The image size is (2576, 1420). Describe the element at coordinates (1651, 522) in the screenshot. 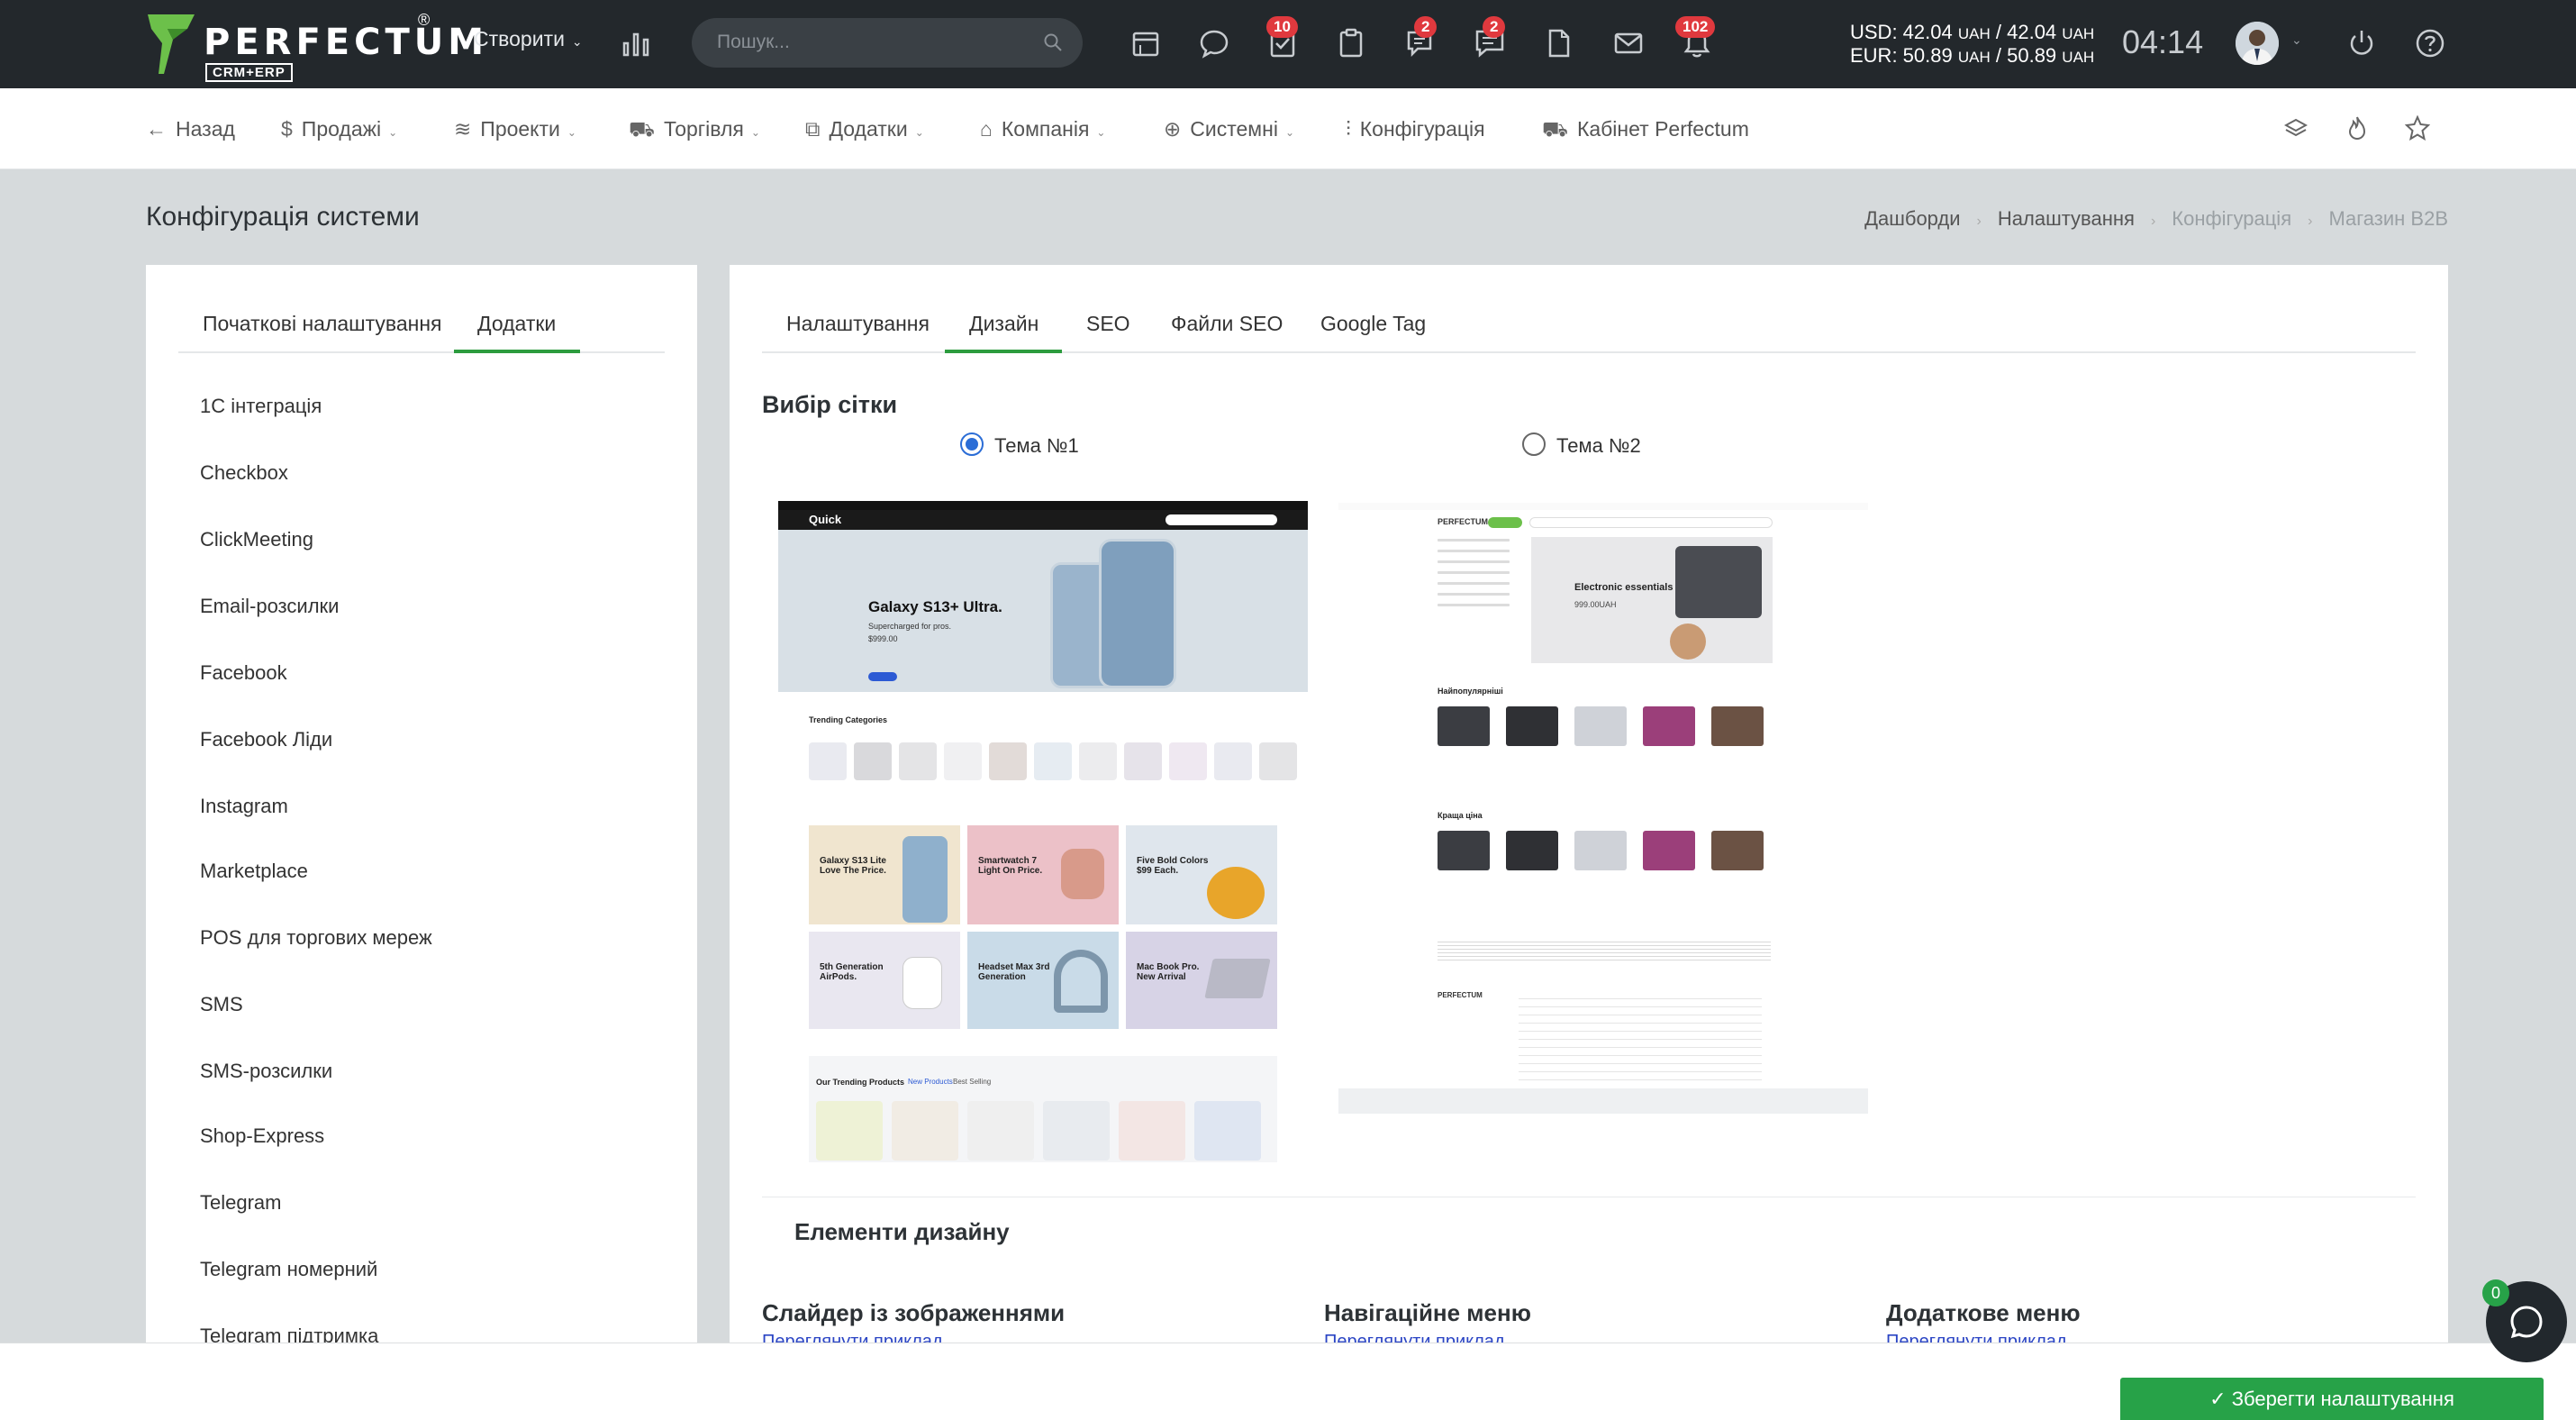

I see `preview-search` at that location.